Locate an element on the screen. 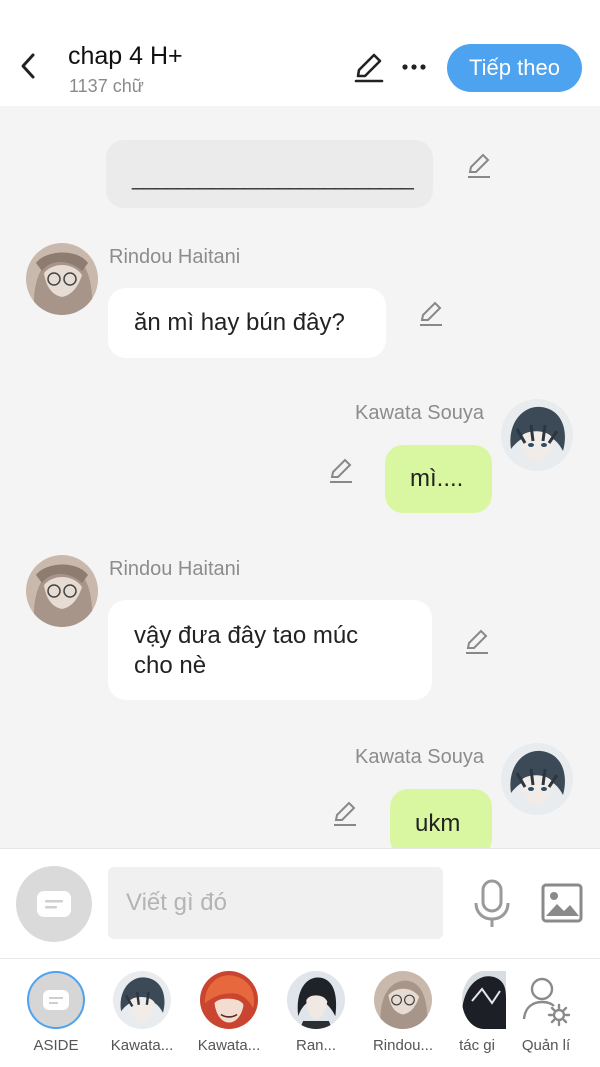  character-aside: ASIDE is located at coordinates (56, 1012).